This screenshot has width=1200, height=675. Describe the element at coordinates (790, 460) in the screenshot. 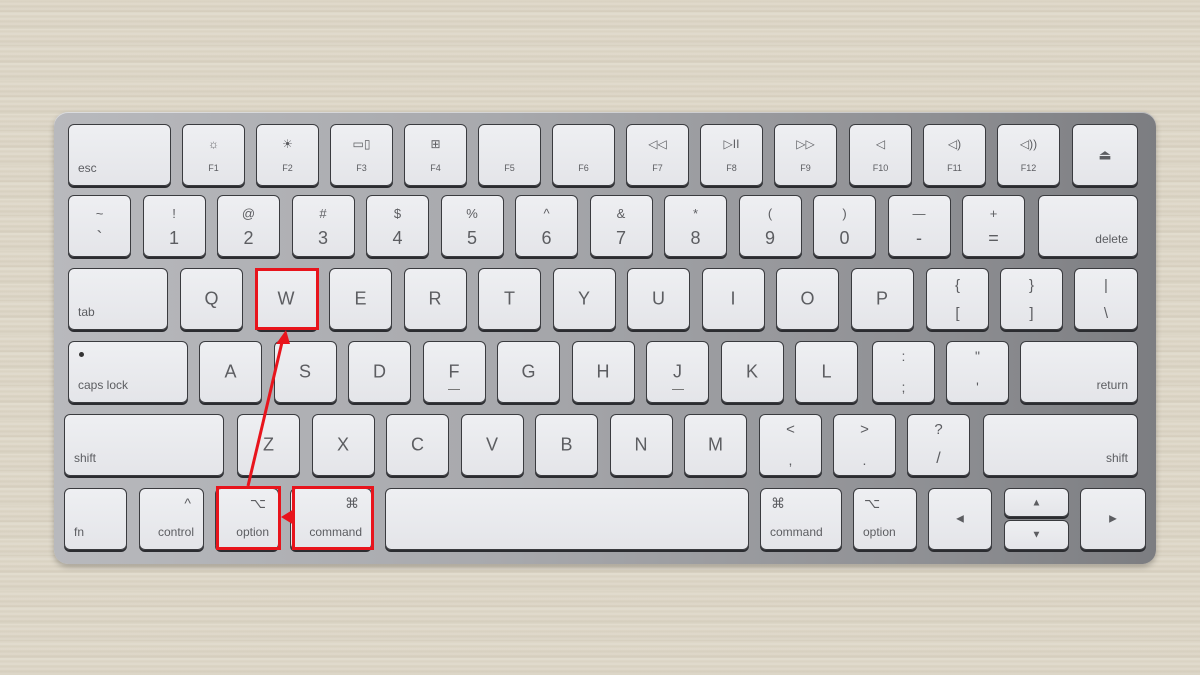

I see `key-bottom-label: ,` at that location.